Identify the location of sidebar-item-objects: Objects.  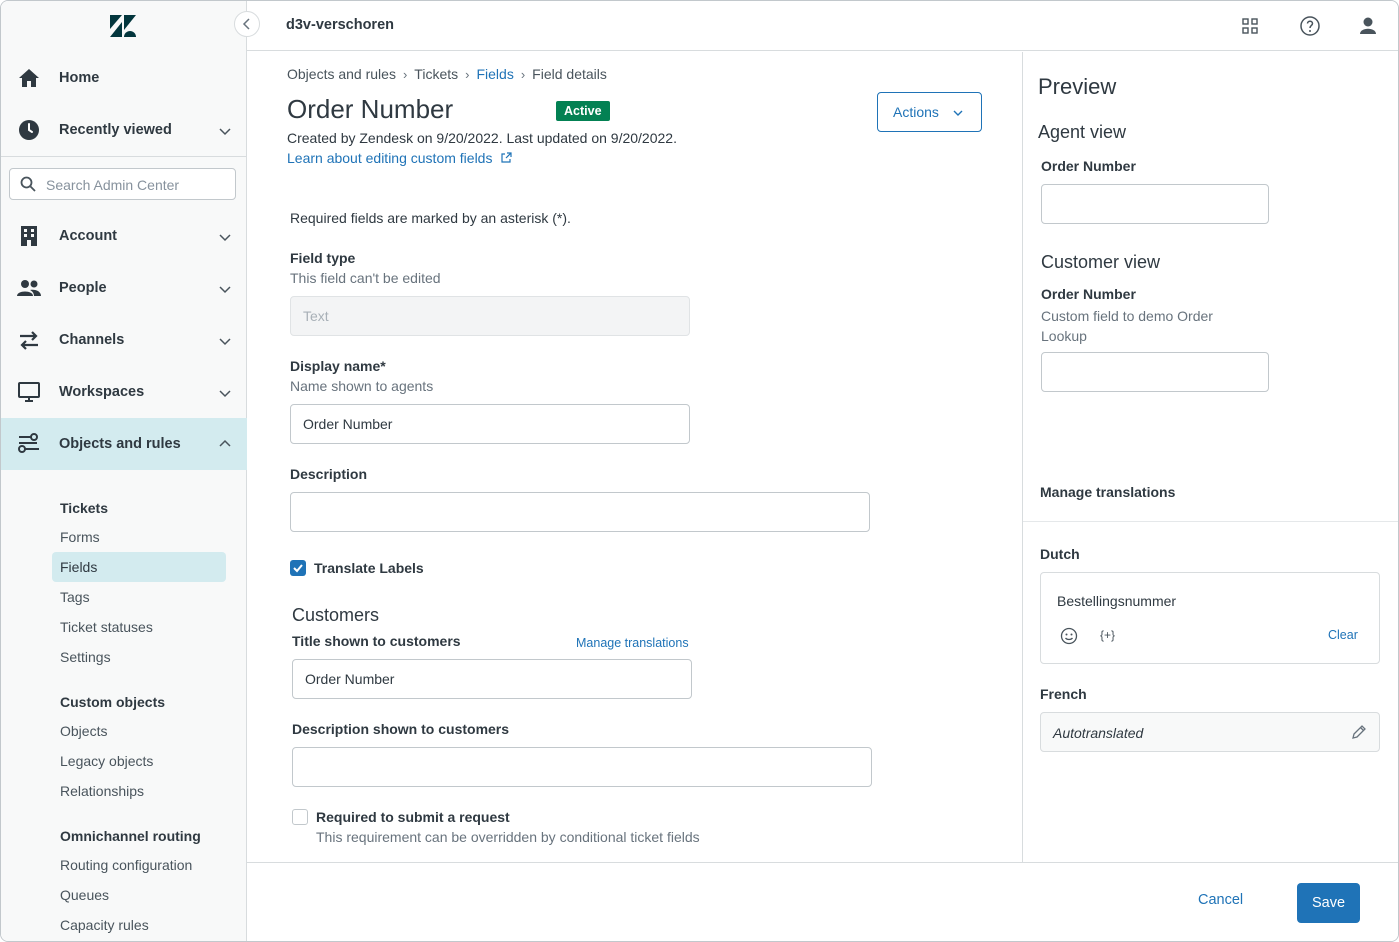
(139, 731).